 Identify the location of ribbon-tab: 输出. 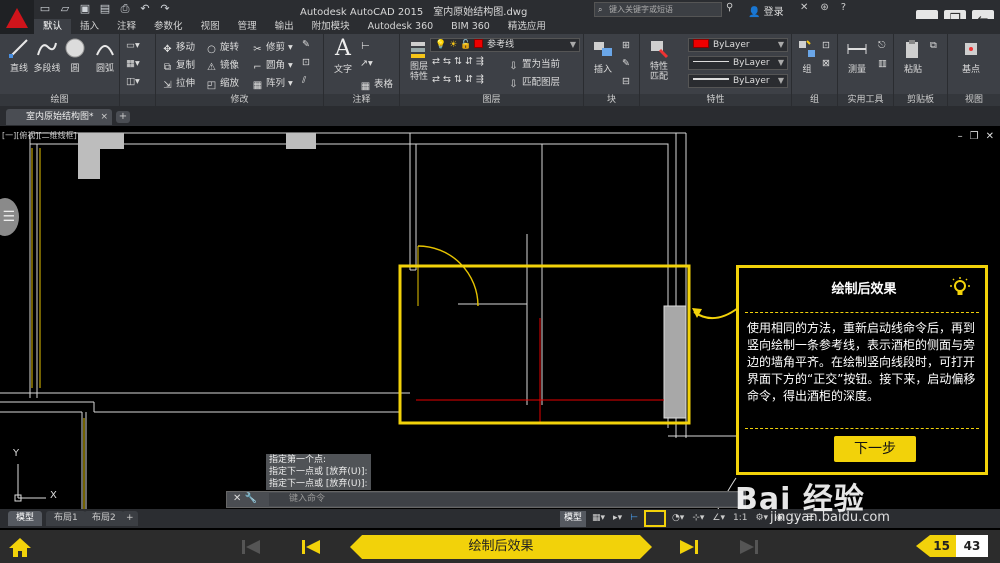
(284, 26).